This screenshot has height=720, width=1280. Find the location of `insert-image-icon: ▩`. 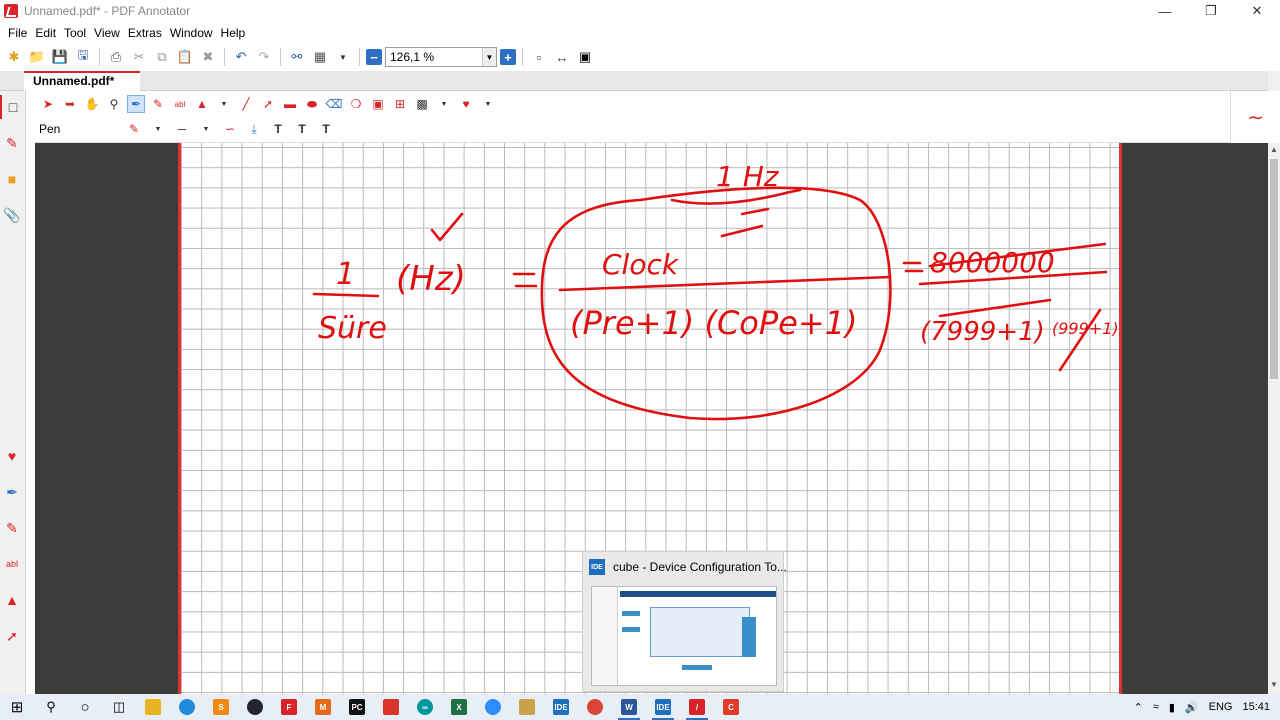

insert-image-icon: ▩ is located at coordinates (422, 104).